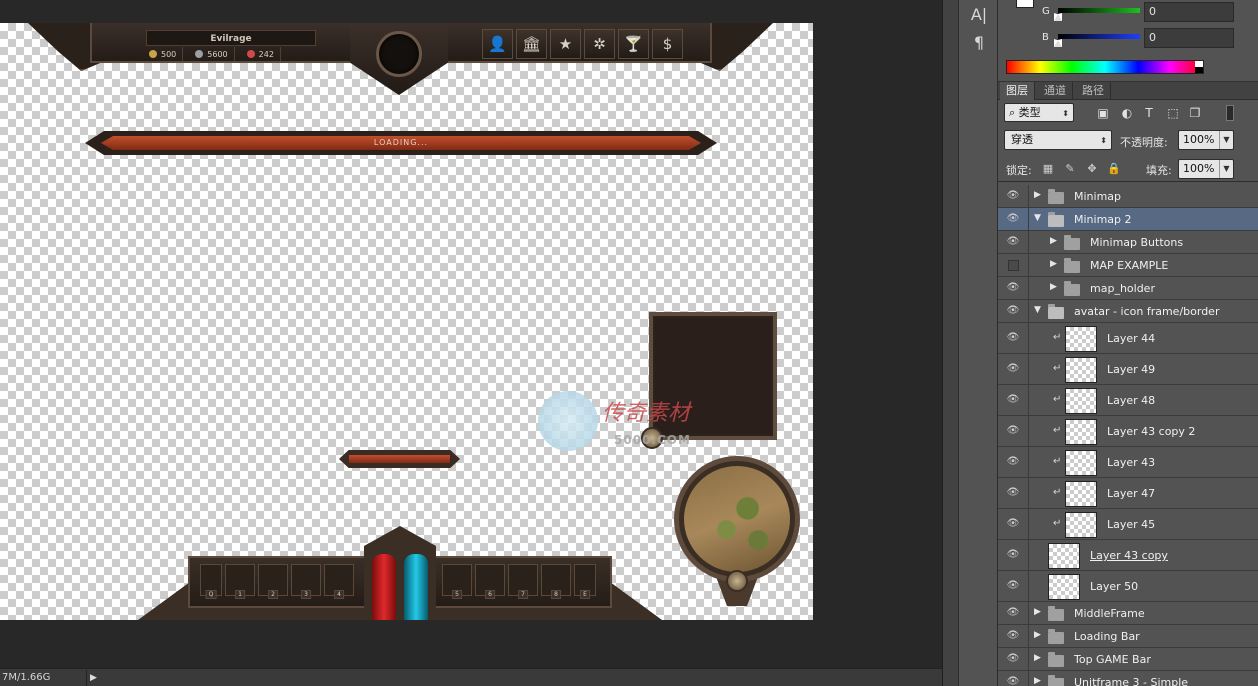 This screenshot has height=686, width=1258. Describe the element at coordinates (1114, 169) in the screenshot. I see `lock-all-icon: 🔒` at that location.